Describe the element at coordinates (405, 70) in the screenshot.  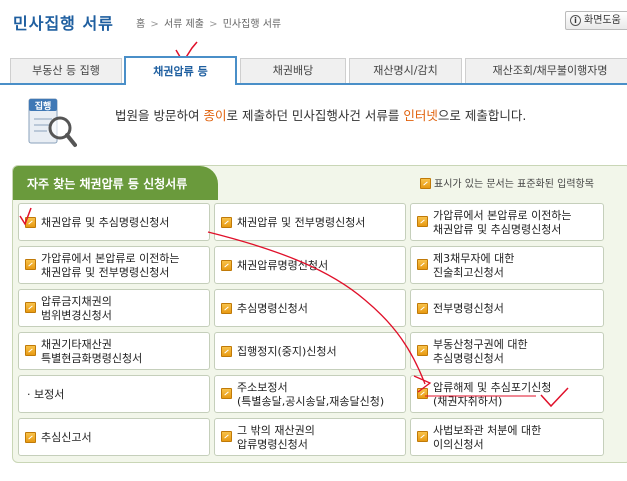
I see `tab-property-disclosure: 재산명시/감치` at that location.